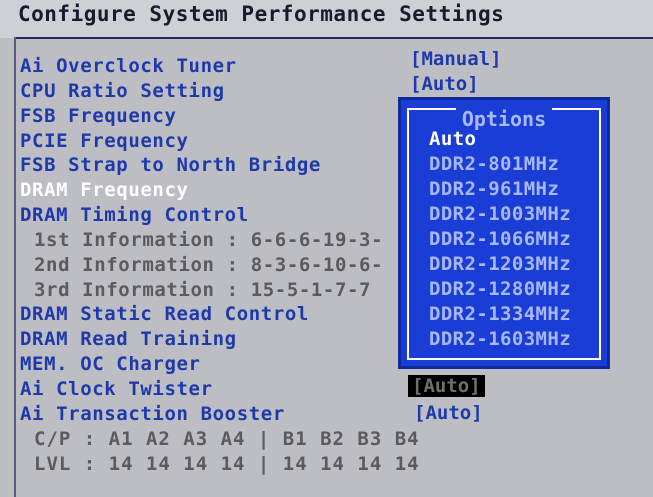  I want to click on menu-item-pcie-frequency: PCIE Frequency, so click(104, 141).